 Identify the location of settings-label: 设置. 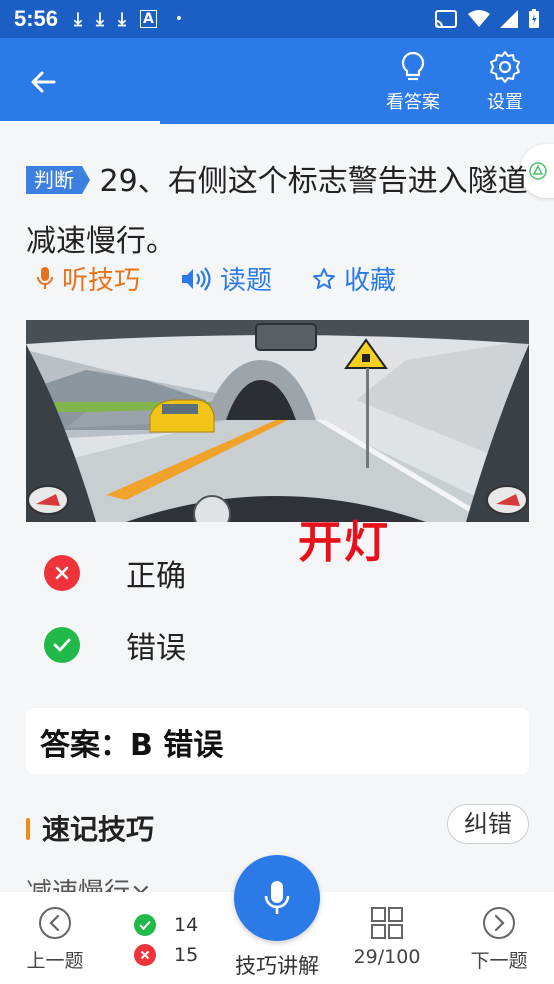
(505, 102).